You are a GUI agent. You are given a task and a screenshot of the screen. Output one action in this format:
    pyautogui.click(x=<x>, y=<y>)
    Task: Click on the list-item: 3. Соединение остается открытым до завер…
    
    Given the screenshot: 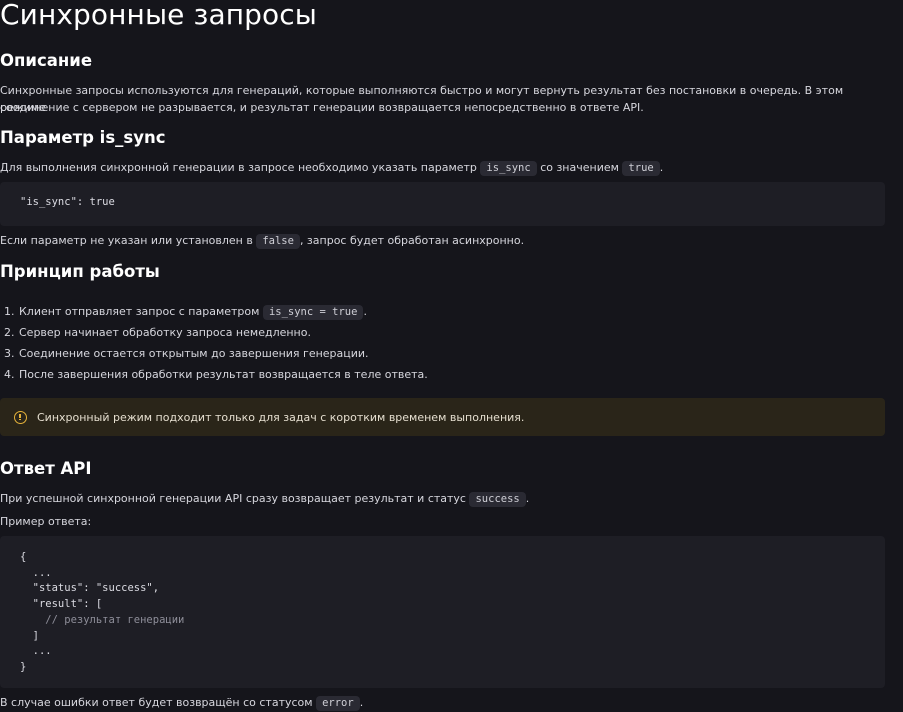 What is the action you would take?
    pyautogui.click(x=442, y=353)
    